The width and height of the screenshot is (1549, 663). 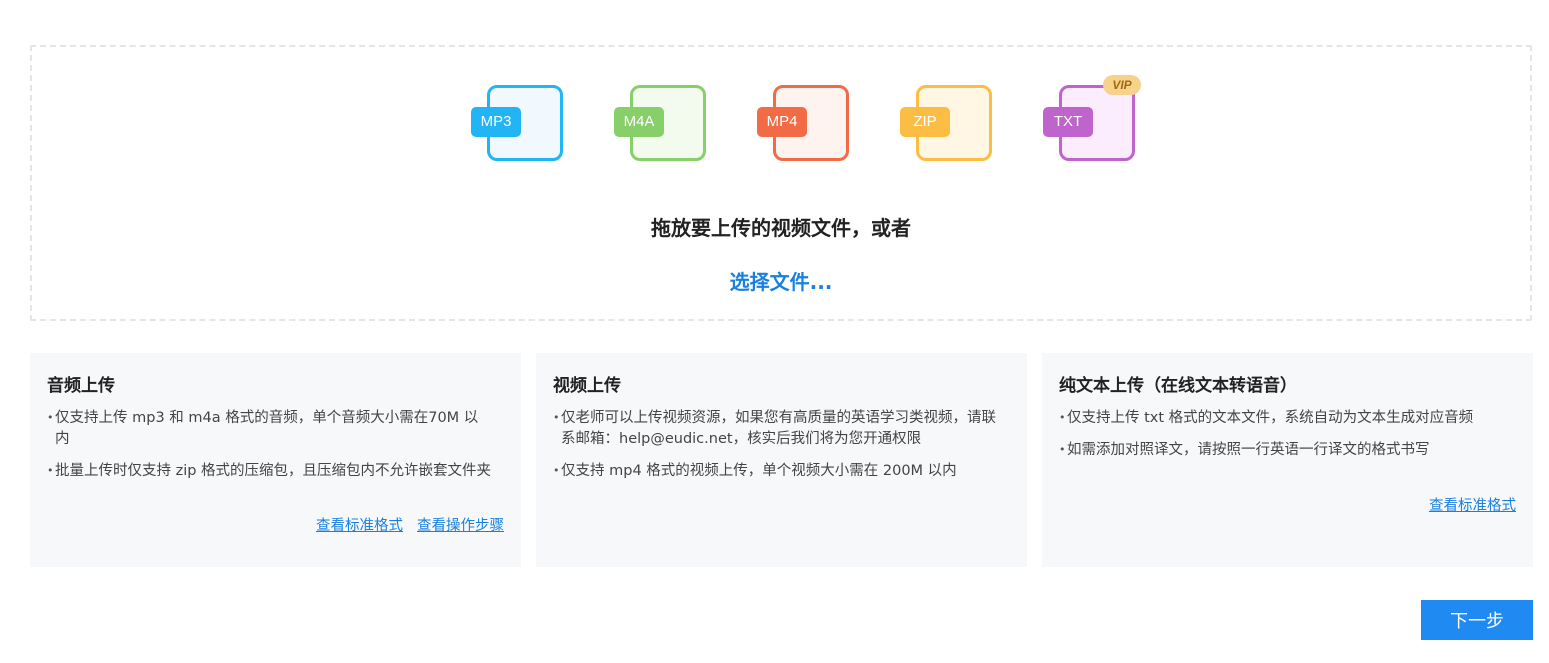 What do you see at coordinates (781, 228) in the screenshot?
I see `drop-title: 拖放要上传的视频文件，或者` at bounding box center [781, 228].